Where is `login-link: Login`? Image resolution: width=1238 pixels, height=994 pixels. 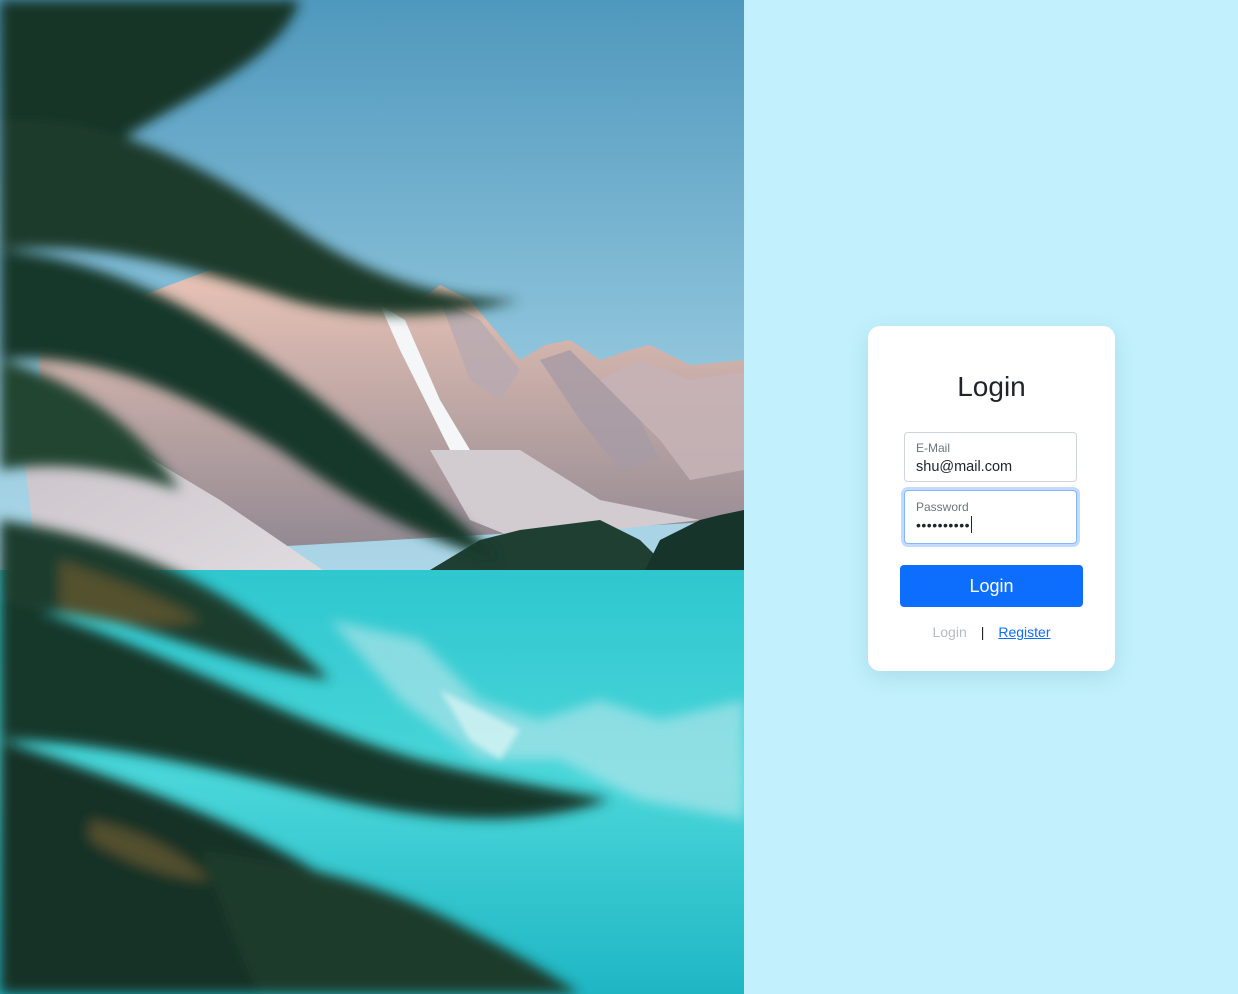 login-link: Login is located at coordinates (949, 632).